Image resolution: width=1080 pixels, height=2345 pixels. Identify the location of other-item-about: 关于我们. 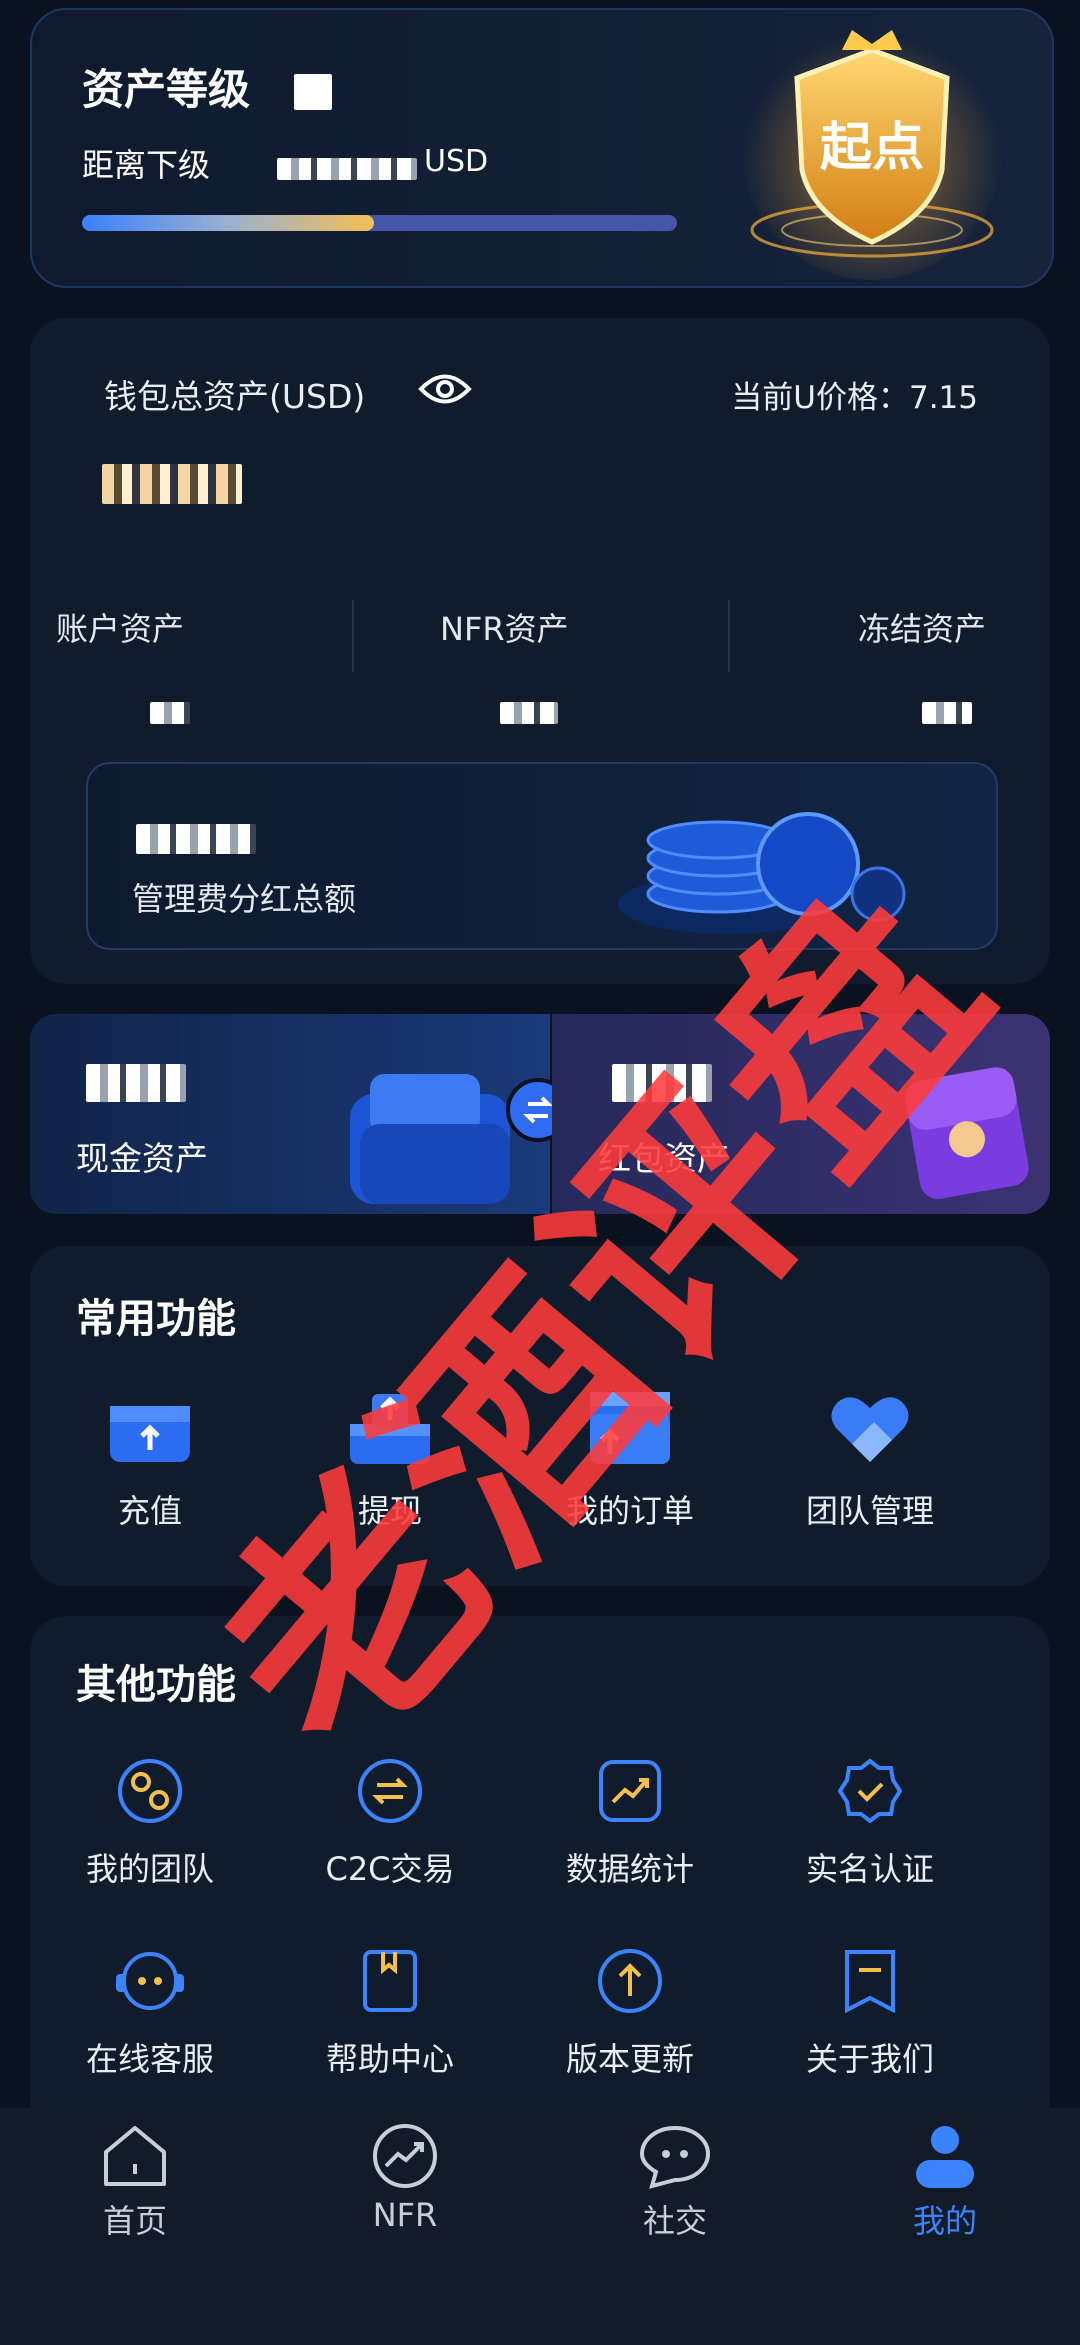
(870, 2013).